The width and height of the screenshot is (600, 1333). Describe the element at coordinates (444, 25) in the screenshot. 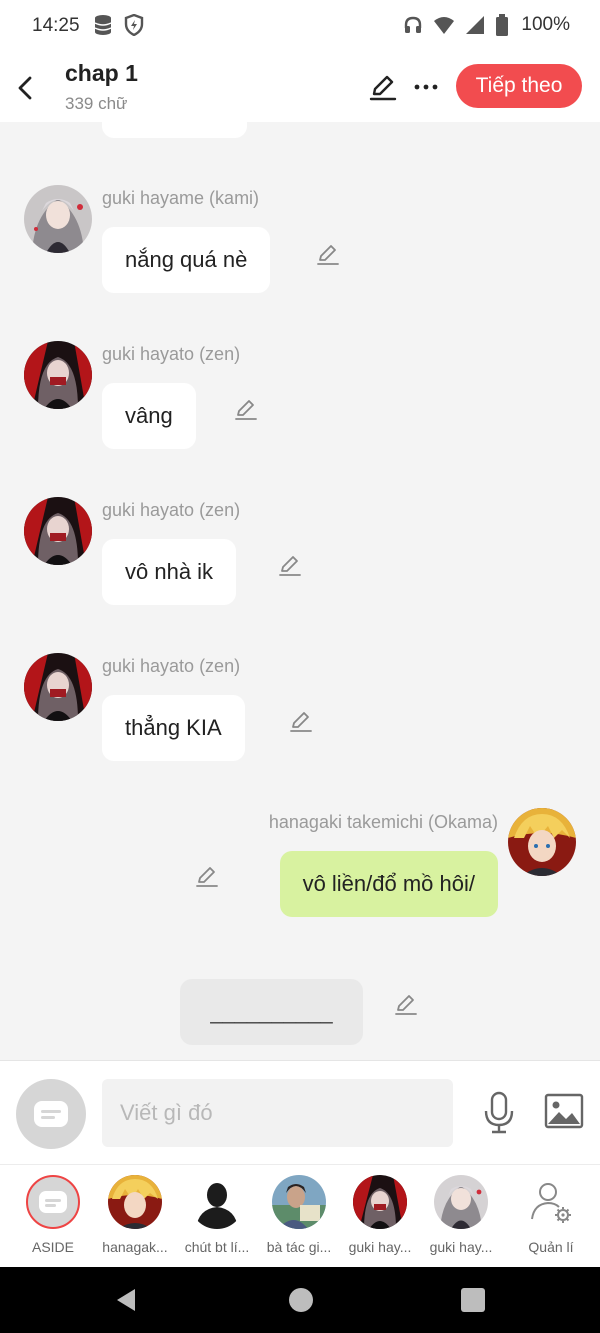

I see `wifi-icon` at that location.